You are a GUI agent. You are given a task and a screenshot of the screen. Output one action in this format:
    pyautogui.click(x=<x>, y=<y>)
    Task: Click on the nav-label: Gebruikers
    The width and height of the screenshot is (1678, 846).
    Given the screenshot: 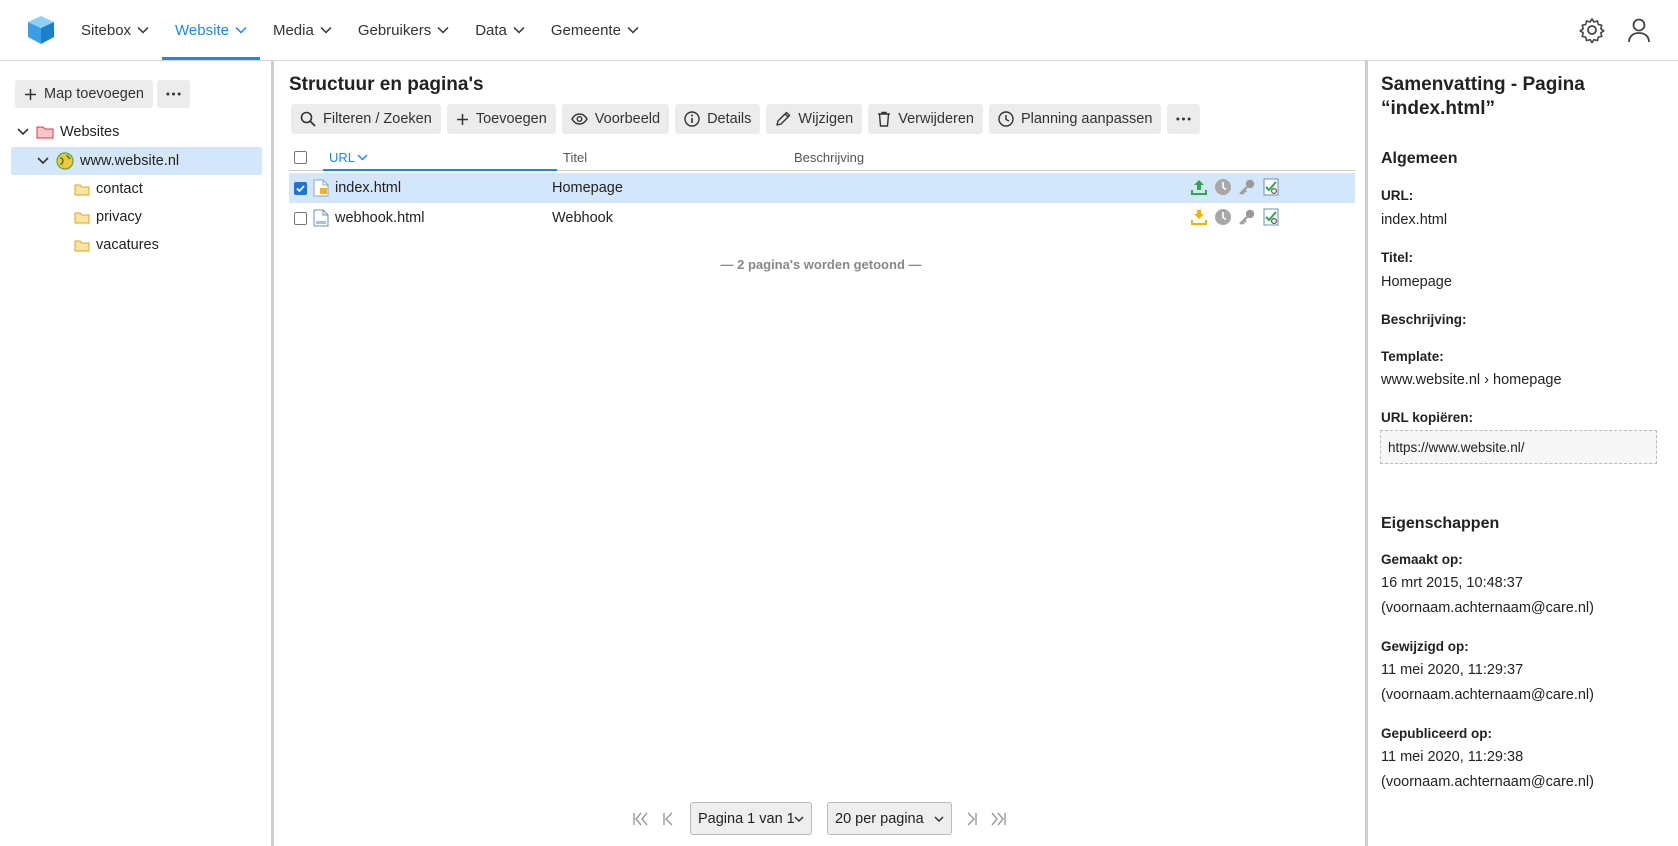 What is the action you would take?
    pyautogui.click(x=394, y=30)
    